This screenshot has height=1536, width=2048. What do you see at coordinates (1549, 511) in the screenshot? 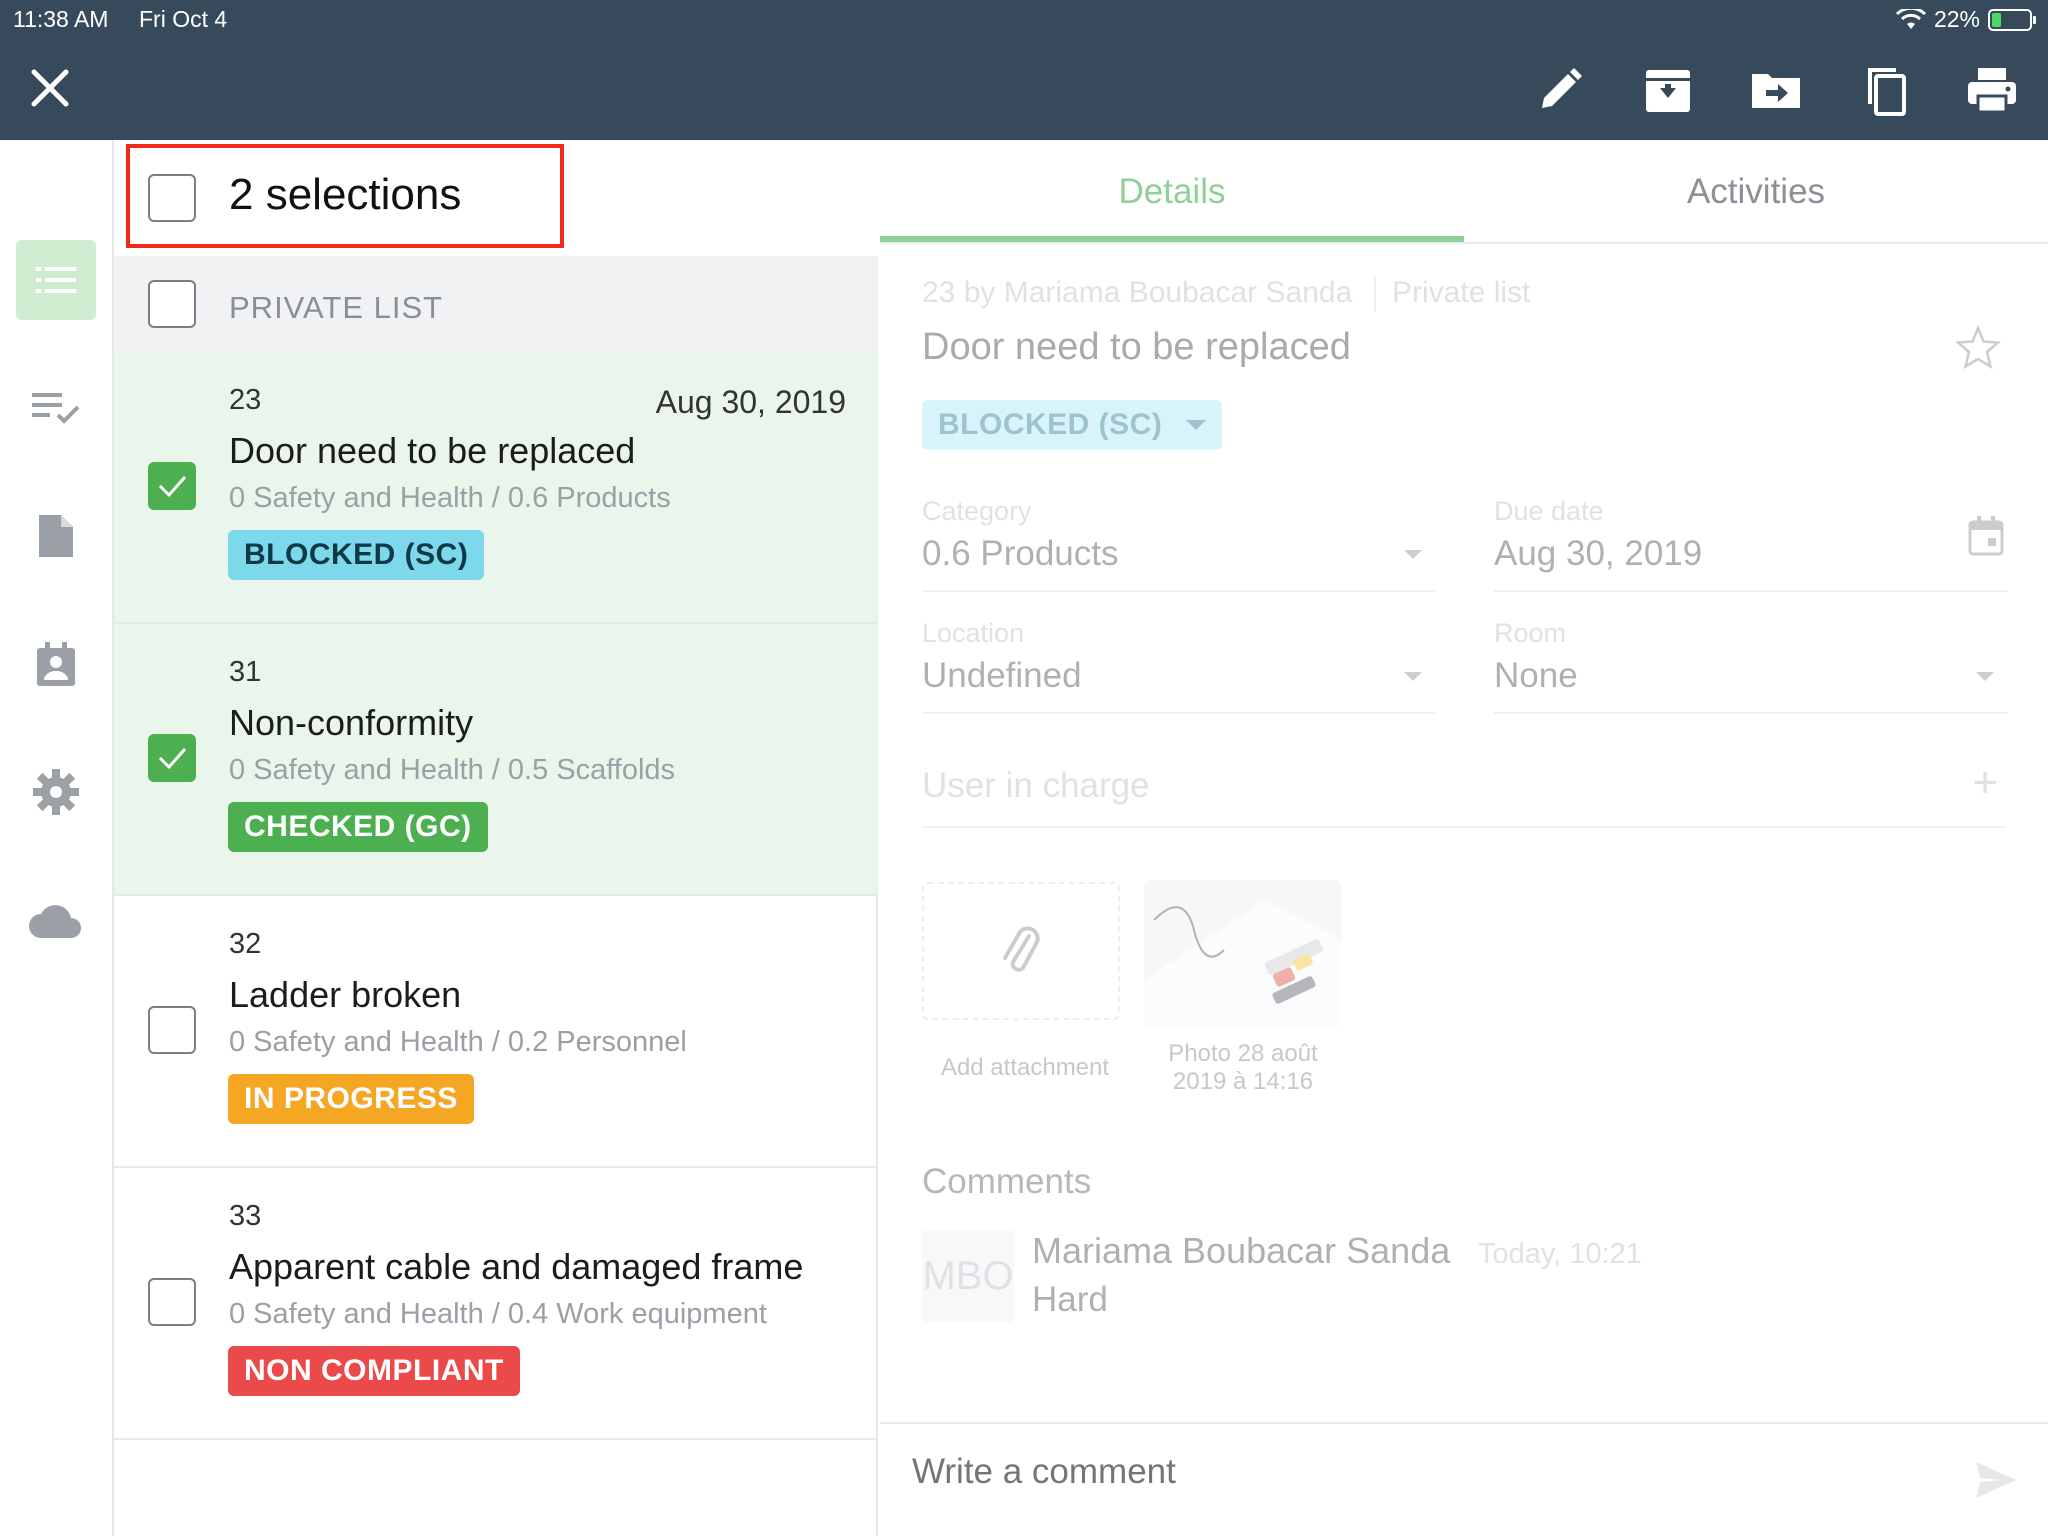
I see `due-date-label: Due date` at bounding box center [1549, 511].